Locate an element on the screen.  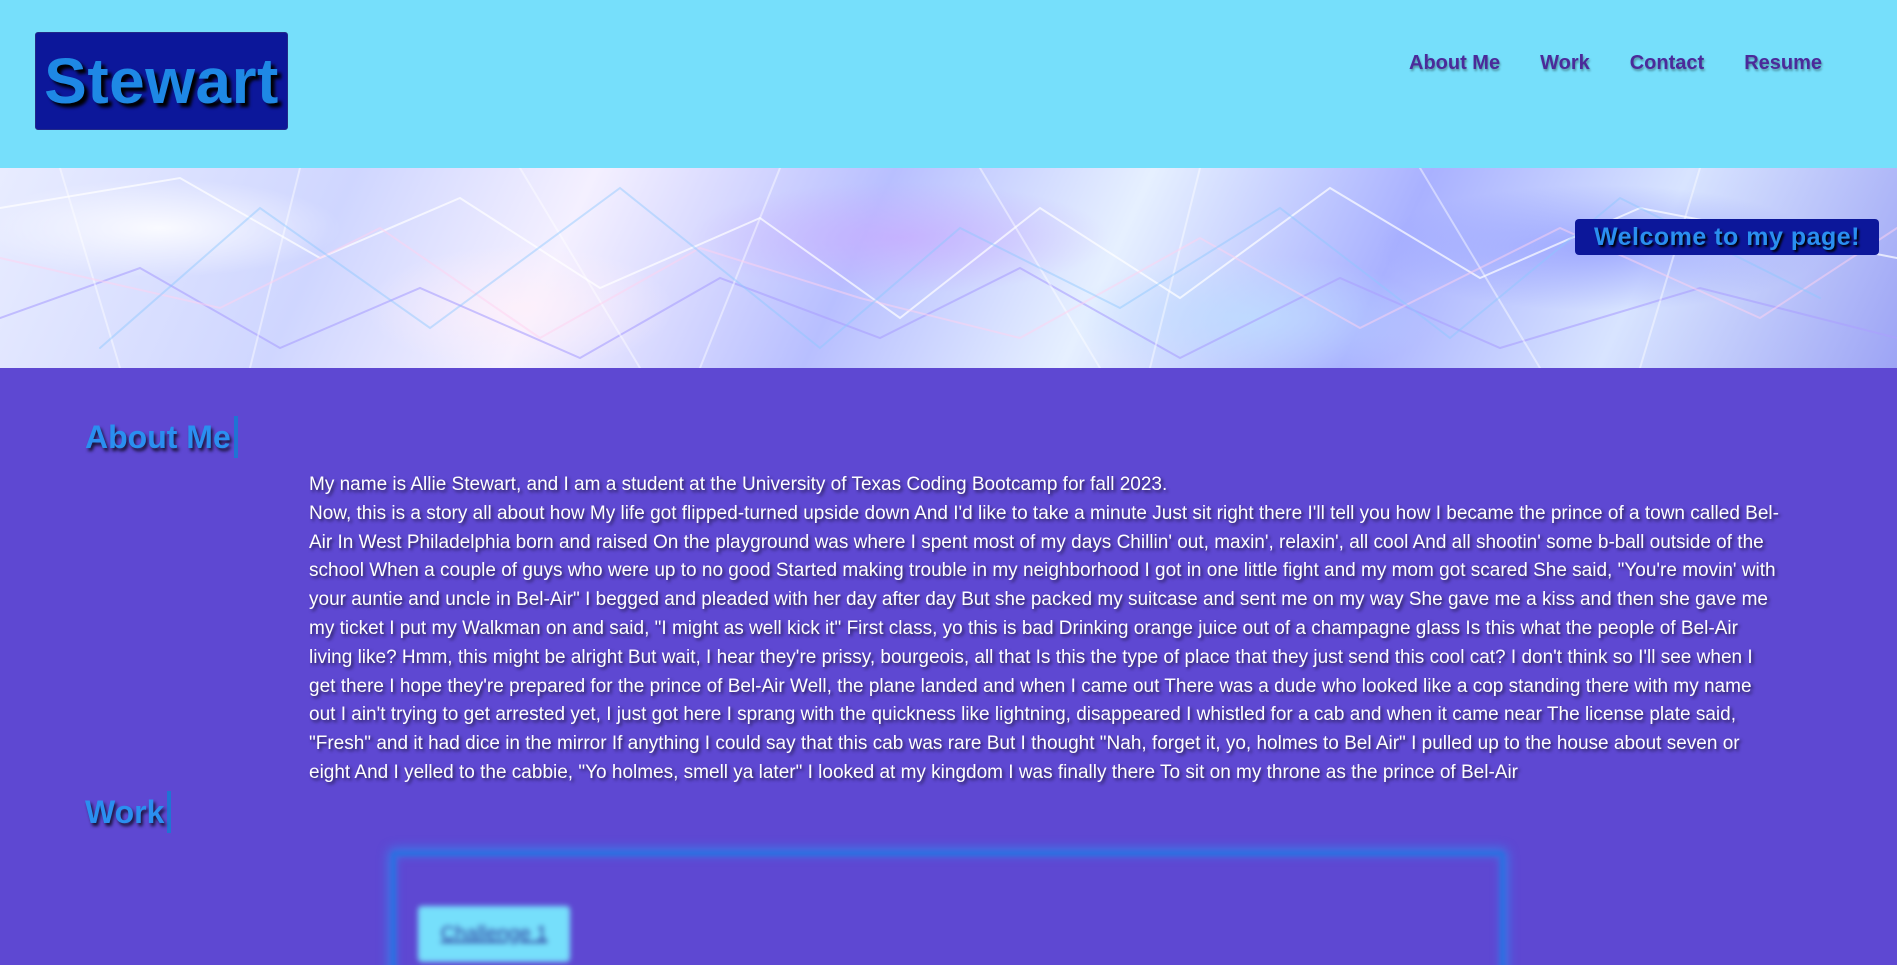
main-nav: About Me Work Contact Resume is located at coordinates (1615, 63).